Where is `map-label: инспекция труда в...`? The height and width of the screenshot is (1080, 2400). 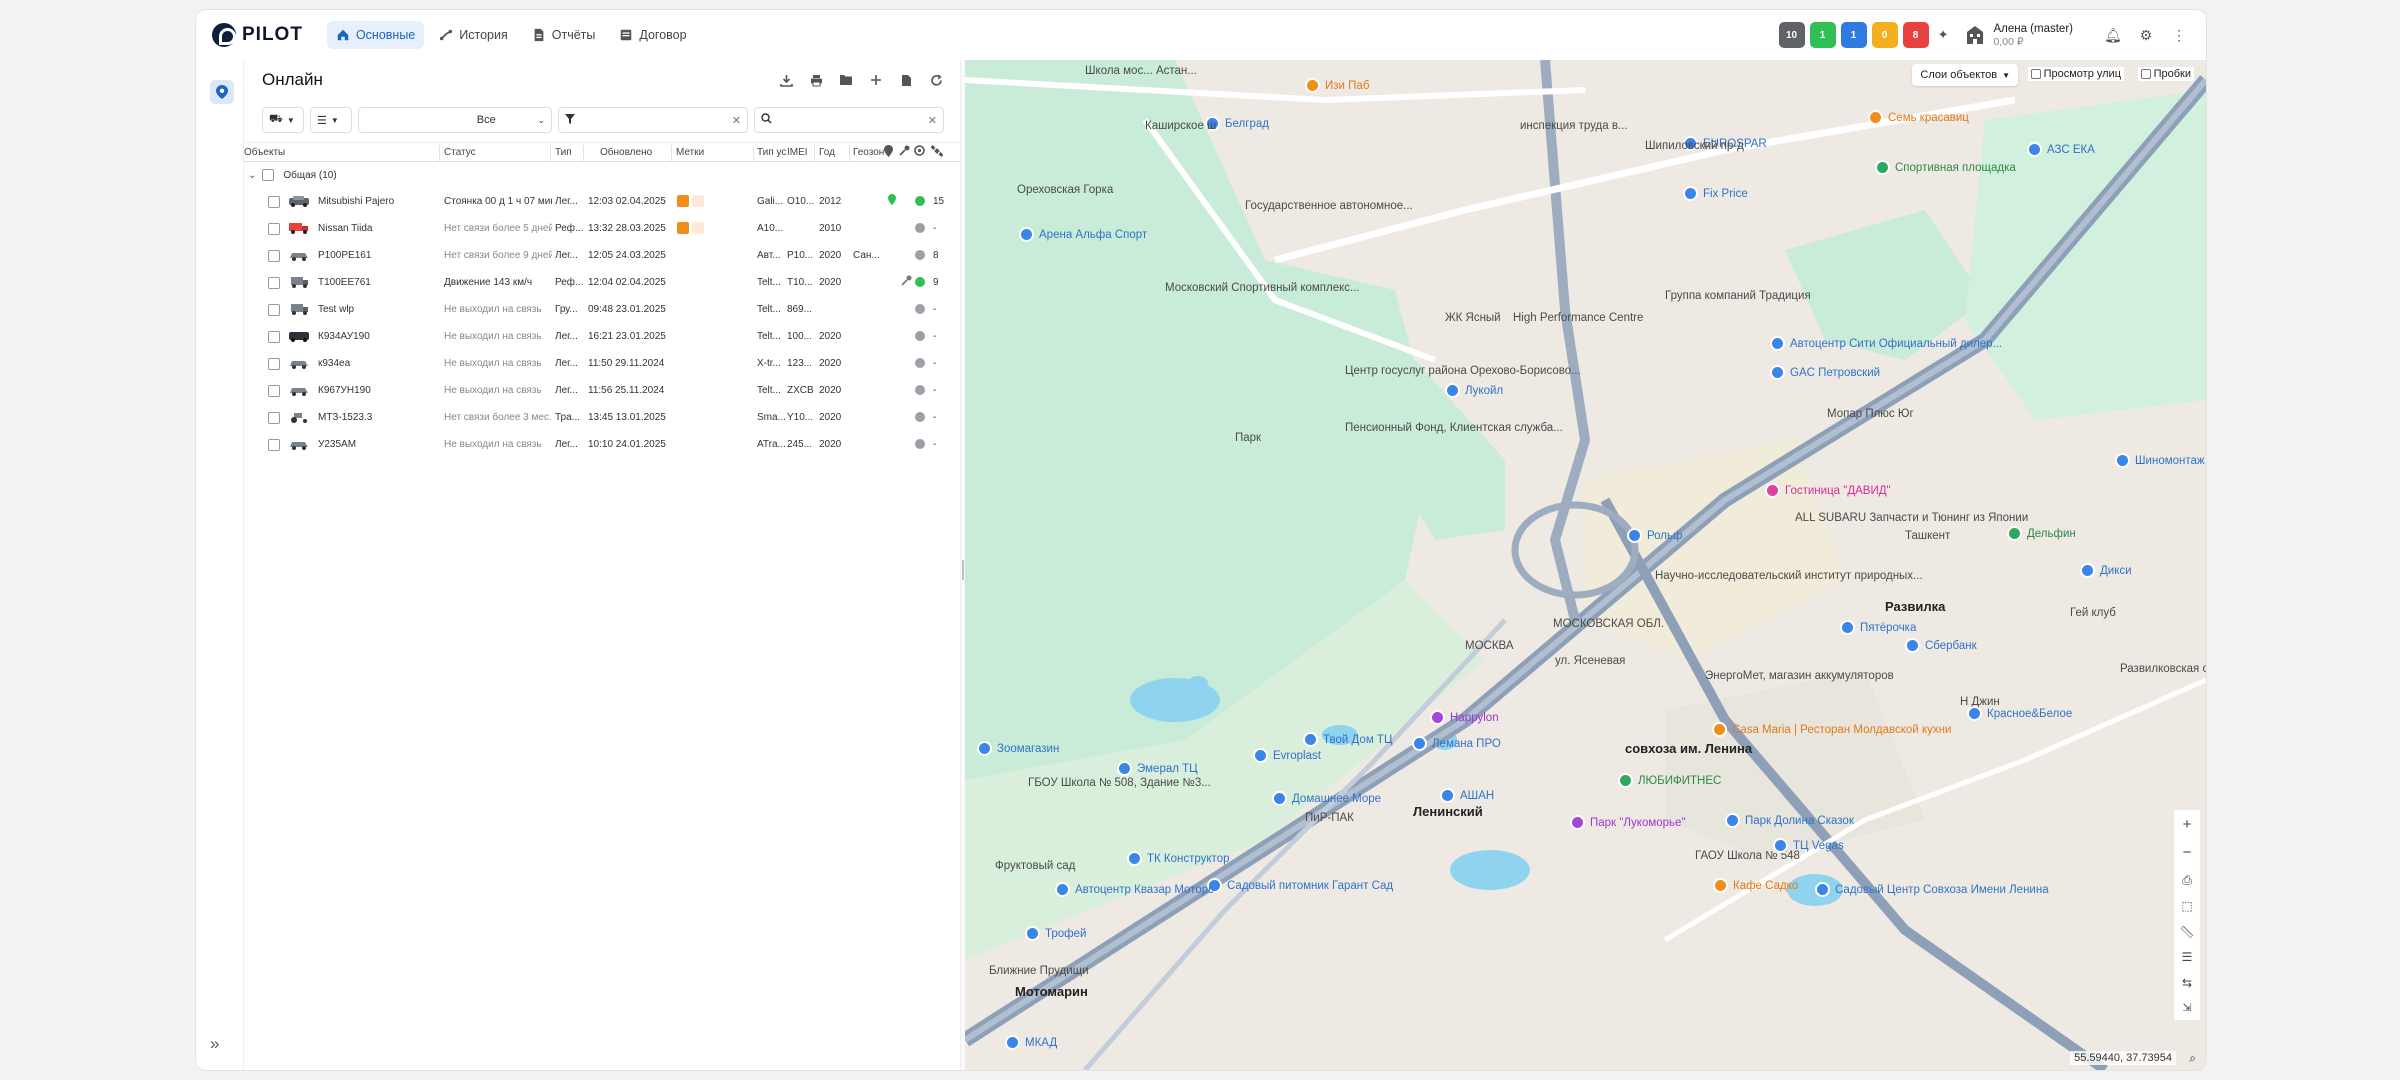 map-label: инспекция труда в... is located at coordinates (1574, 126).